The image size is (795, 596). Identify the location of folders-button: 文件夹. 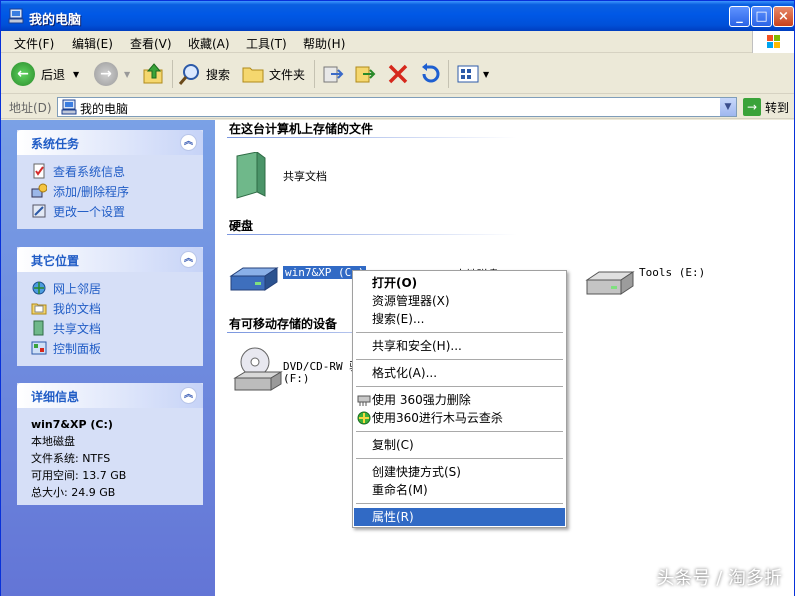
(273, 74).